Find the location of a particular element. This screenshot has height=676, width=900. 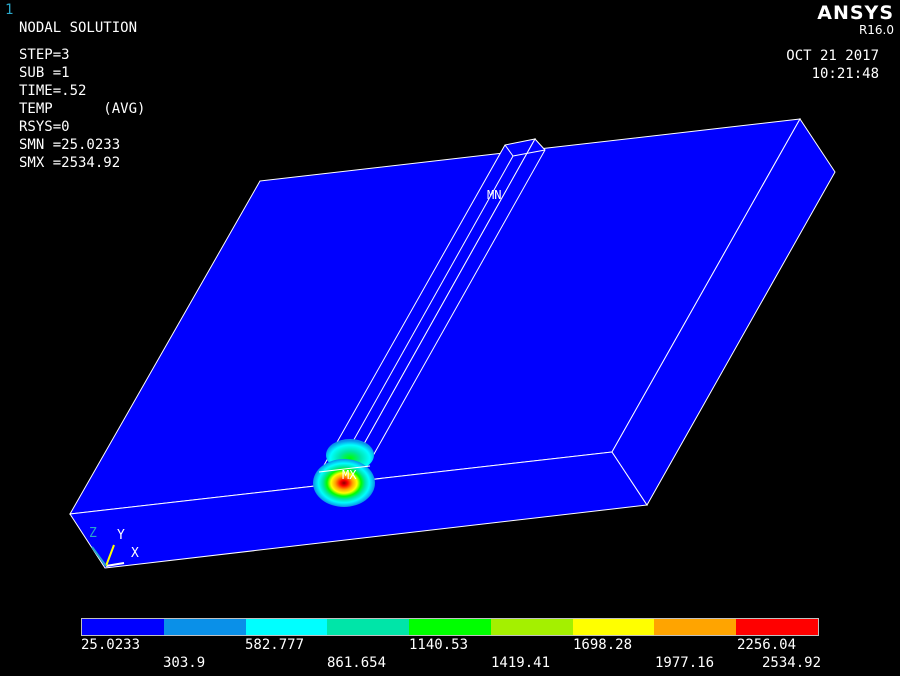

min-marker: MN is located at coordinates (494, 195).